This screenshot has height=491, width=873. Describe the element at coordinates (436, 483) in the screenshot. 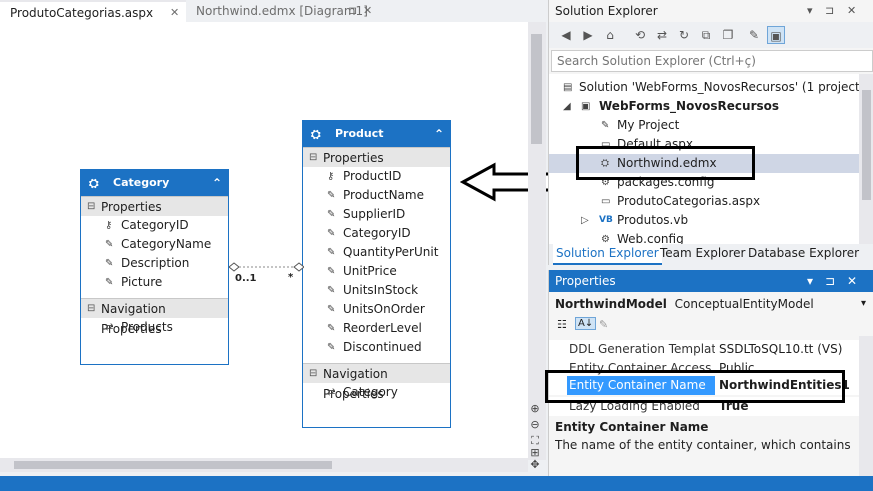

I see `status-bar` at that location.